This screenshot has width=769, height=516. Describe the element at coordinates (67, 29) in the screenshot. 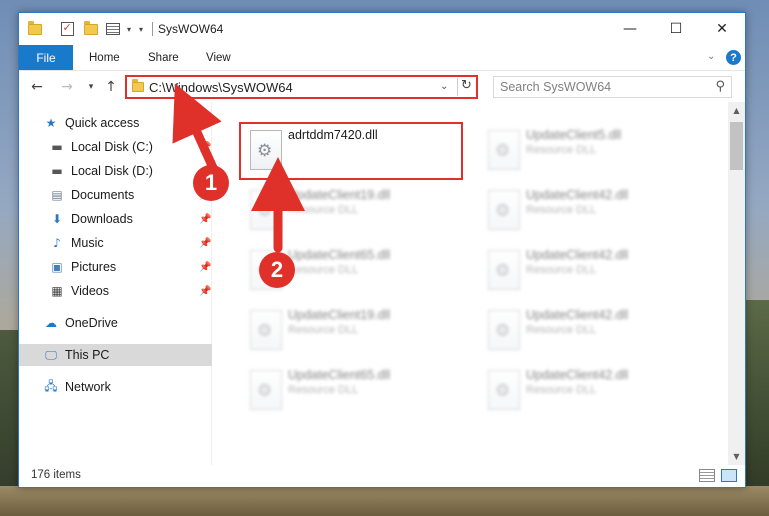

I see `properties-icon` at that location.